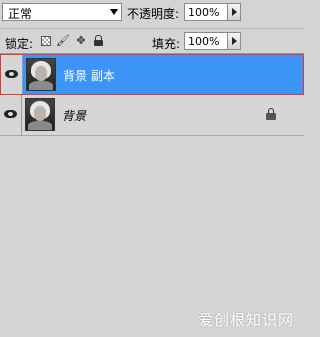 This screenshot has width=320, height=337. I want to click on layer-name: 背景 副本, so click(89, 76).